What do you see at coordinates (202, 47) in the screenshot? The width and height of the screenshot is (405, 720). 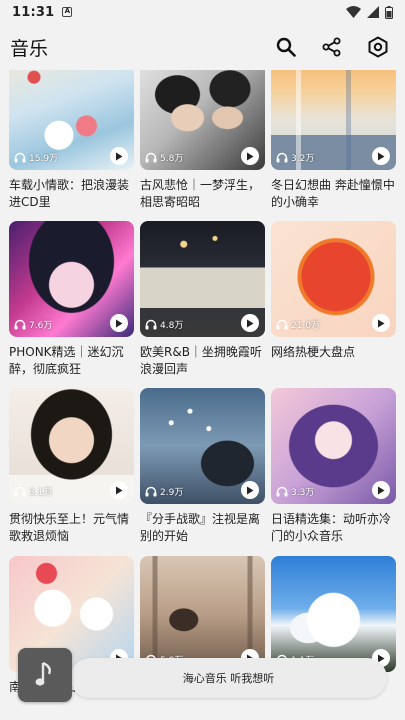 I see `app-bar: 音乐` at bounding box center [202, 47].